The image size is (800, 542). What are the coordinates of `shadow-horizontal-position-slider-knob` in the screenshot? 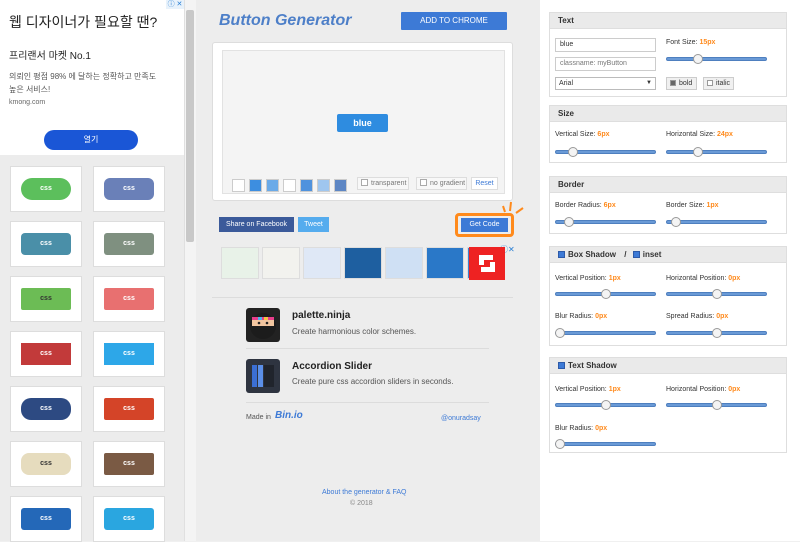 It's located at (716, 294).